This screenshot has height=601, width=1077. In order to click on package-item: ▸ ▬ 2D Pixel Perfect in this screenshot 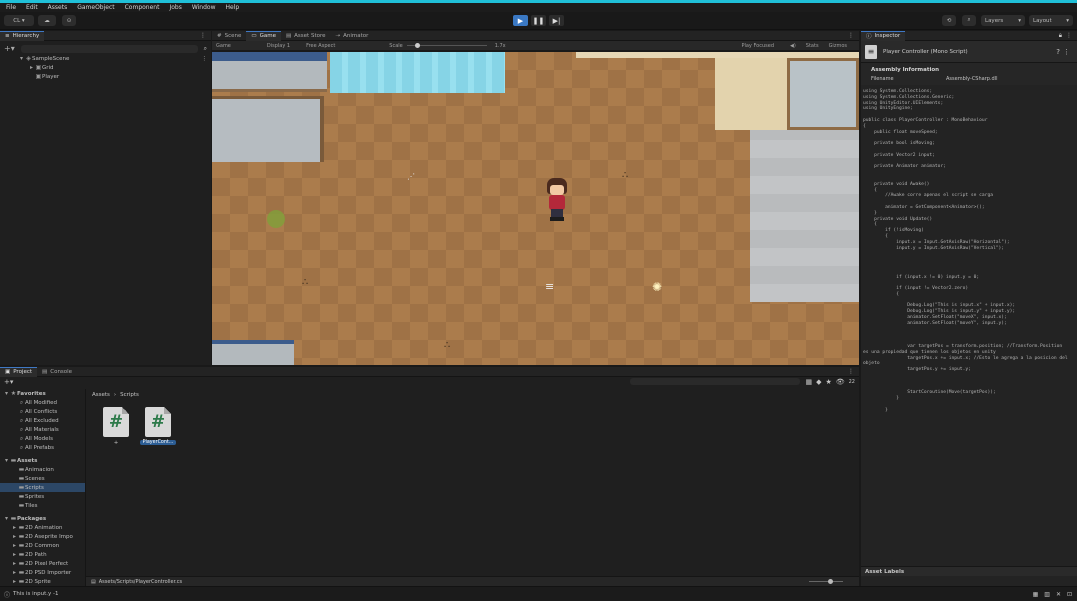, I will do `click(42, 563)`.